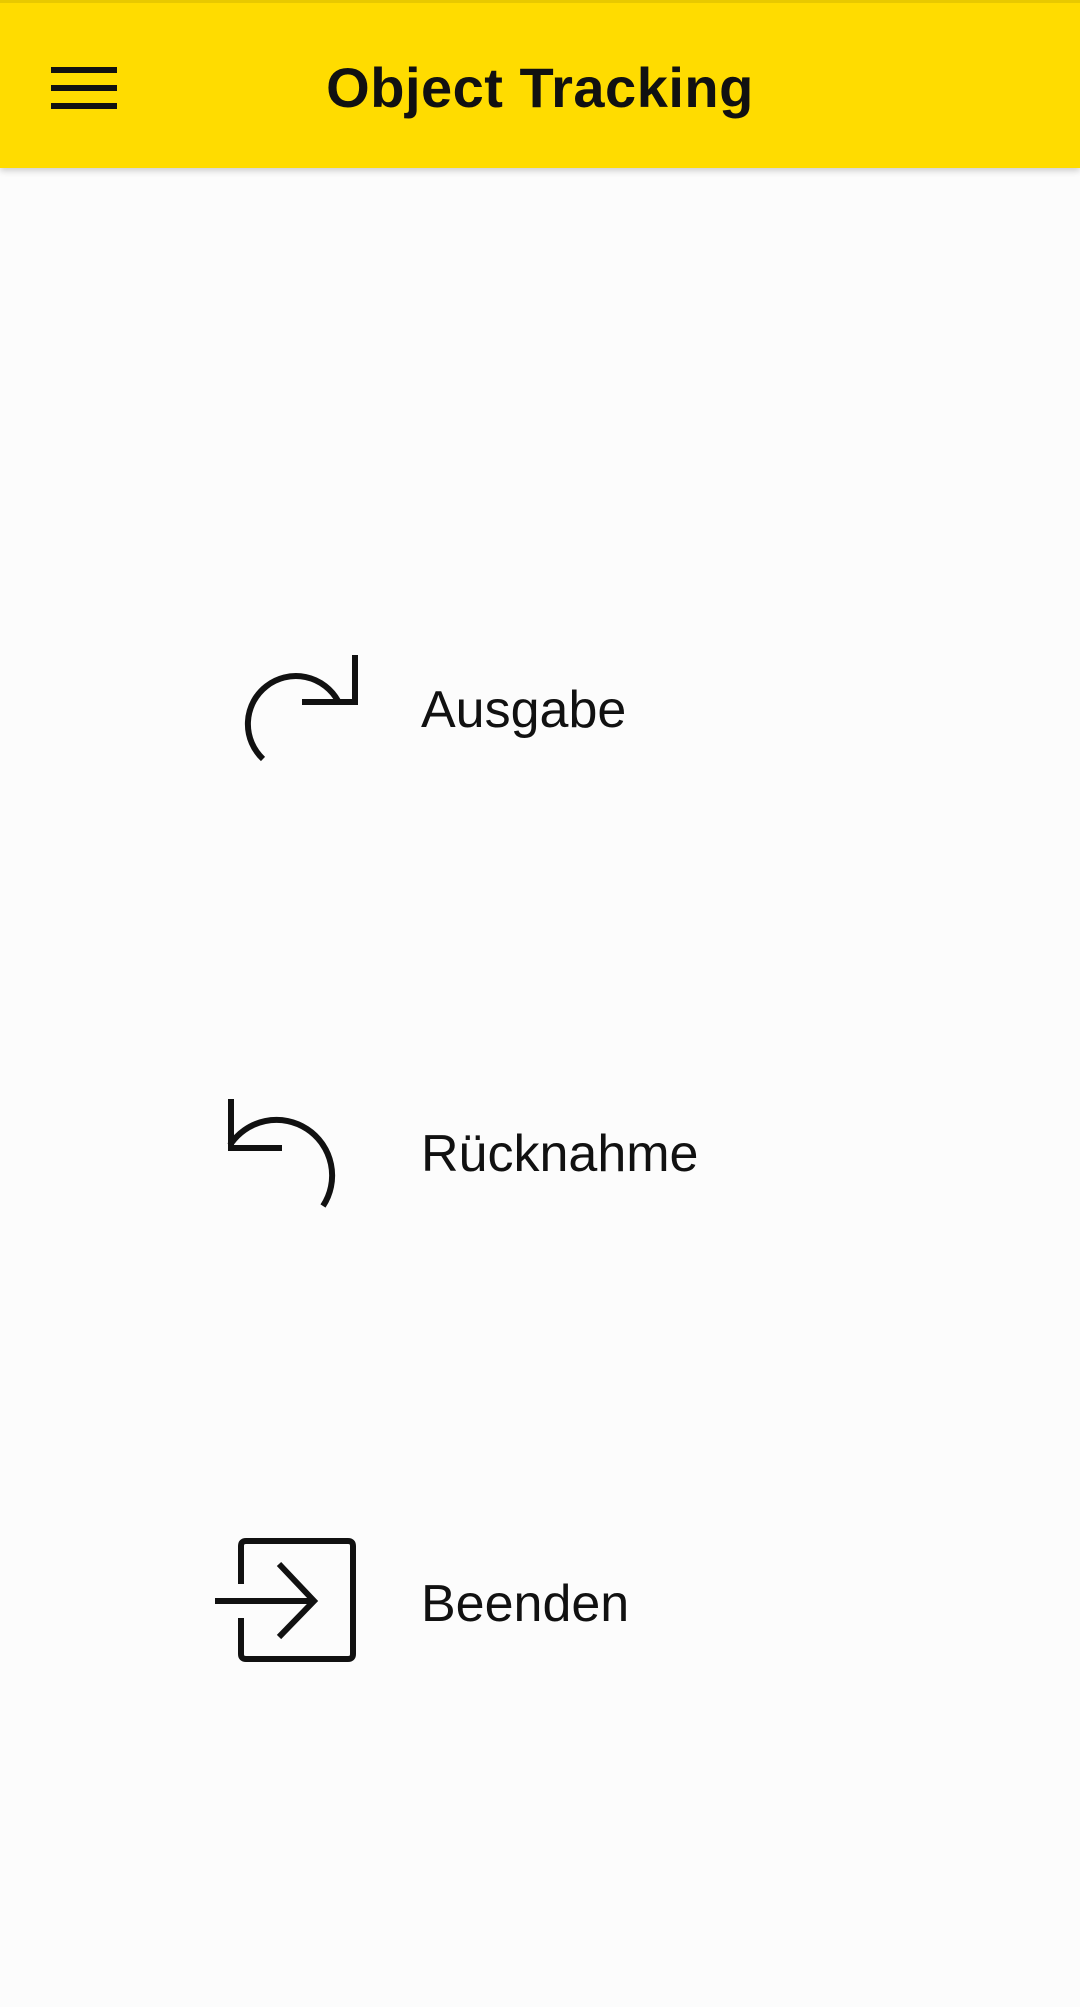  Describe the element at coordinates (540, 1) in the screenshot. I see `status-strip` at that location.